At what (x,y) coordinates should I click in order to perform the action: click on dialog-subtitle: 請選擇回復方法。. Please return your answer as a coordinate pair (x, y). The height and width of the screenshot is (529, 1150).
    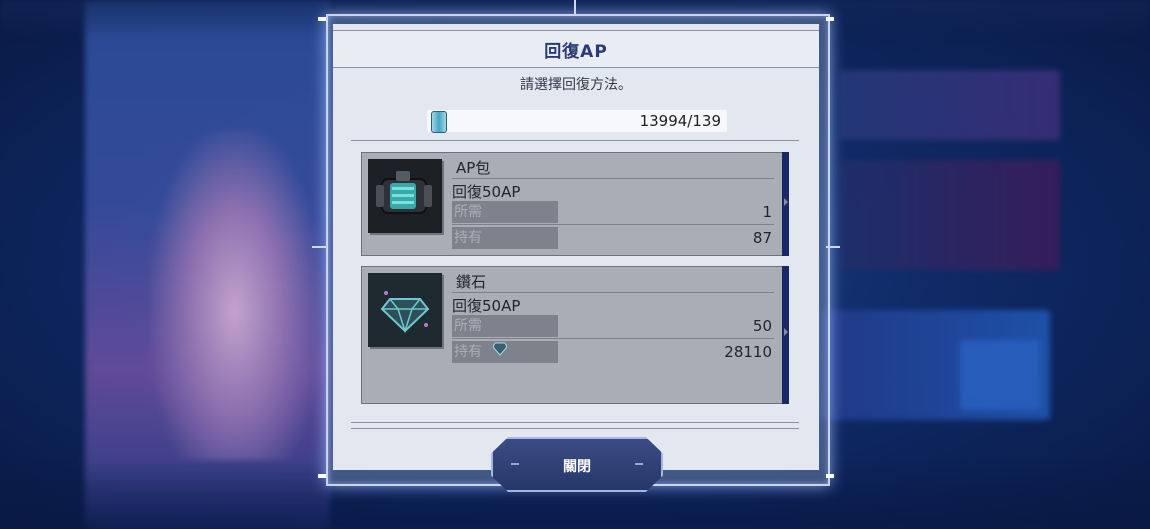
    Looking at the image, I should click on (576, 85).